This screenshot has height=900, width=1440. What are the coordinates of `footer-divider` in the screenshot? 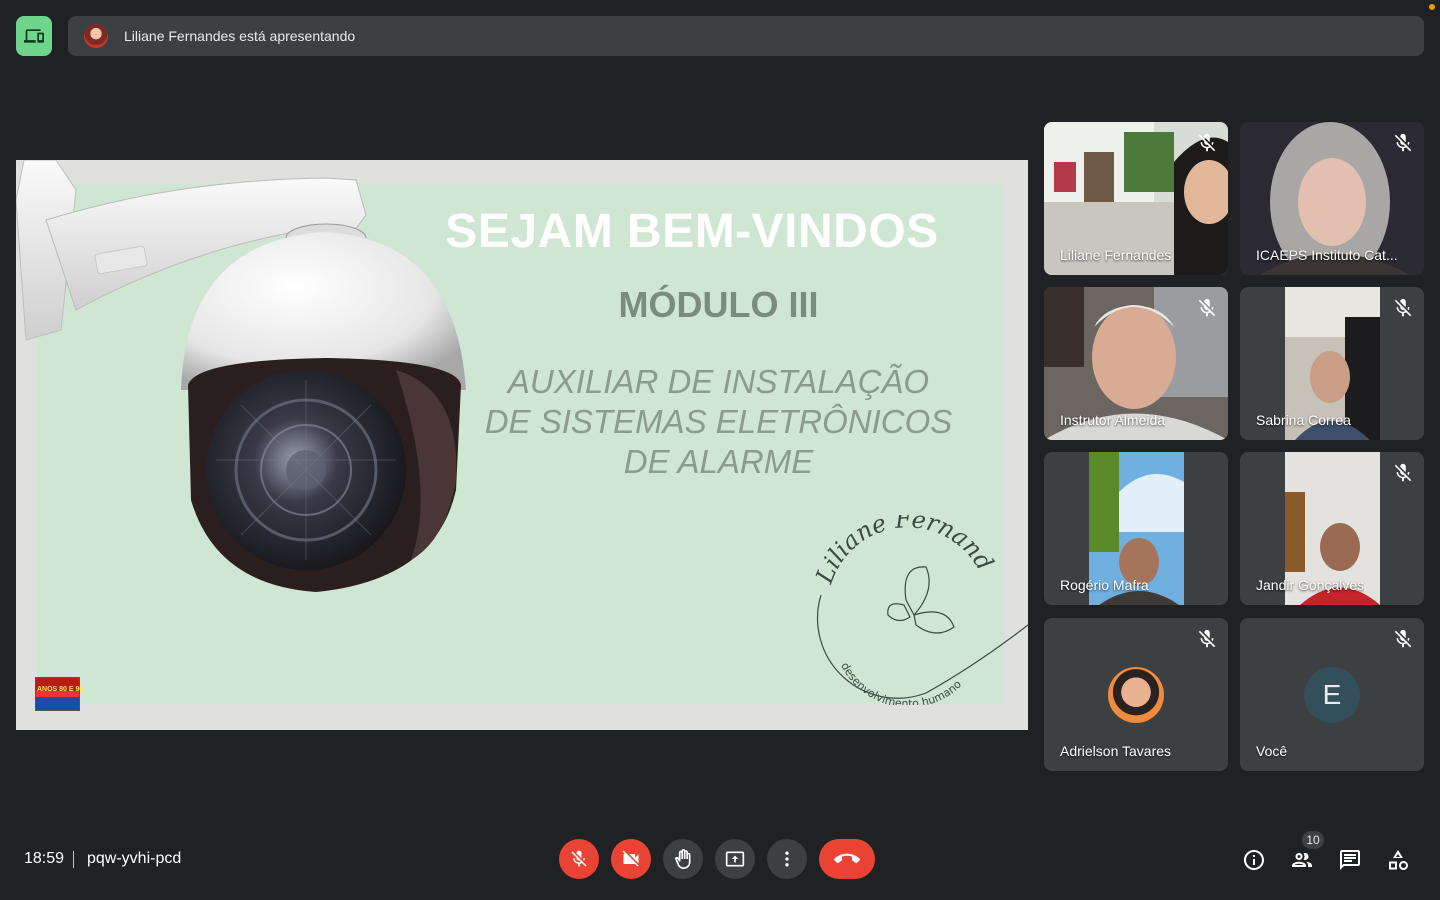 It's located at (73, 859).